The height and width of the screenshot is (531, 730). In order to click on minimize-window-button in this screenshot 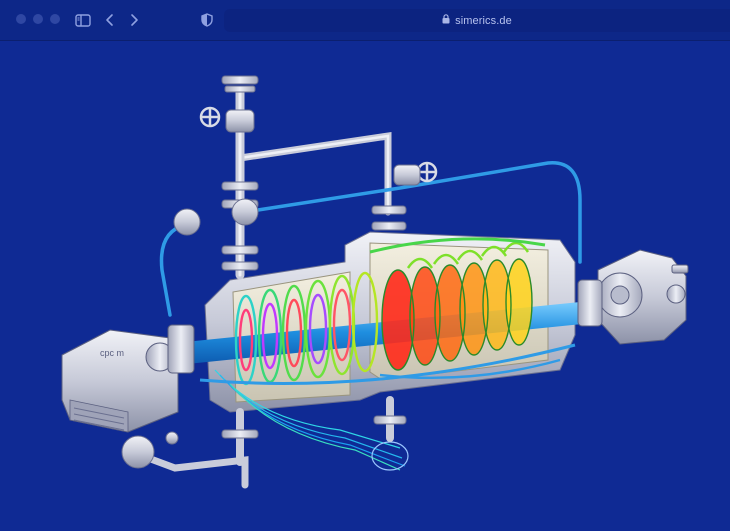, I will do `click(38, 19)`.